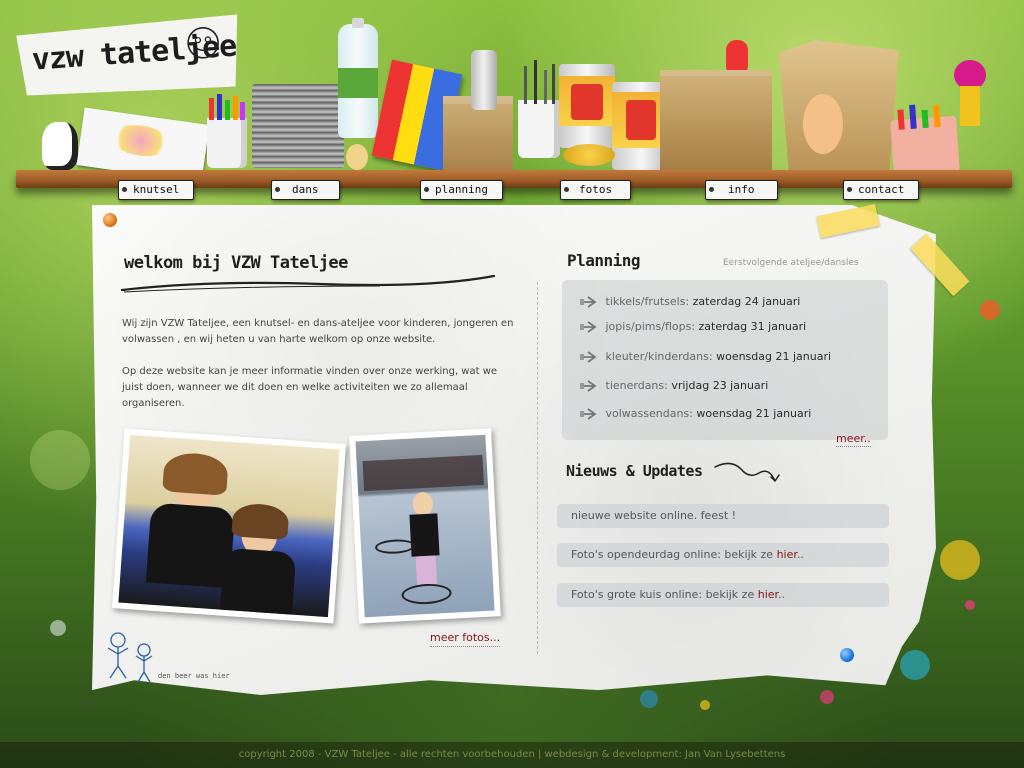 This screenshot has height=768, width=1024. Describe the element at coordinates (664, 594) in the screenshot. I see `news-text: Foto's grote kuis online: bekijk ze` at that location.